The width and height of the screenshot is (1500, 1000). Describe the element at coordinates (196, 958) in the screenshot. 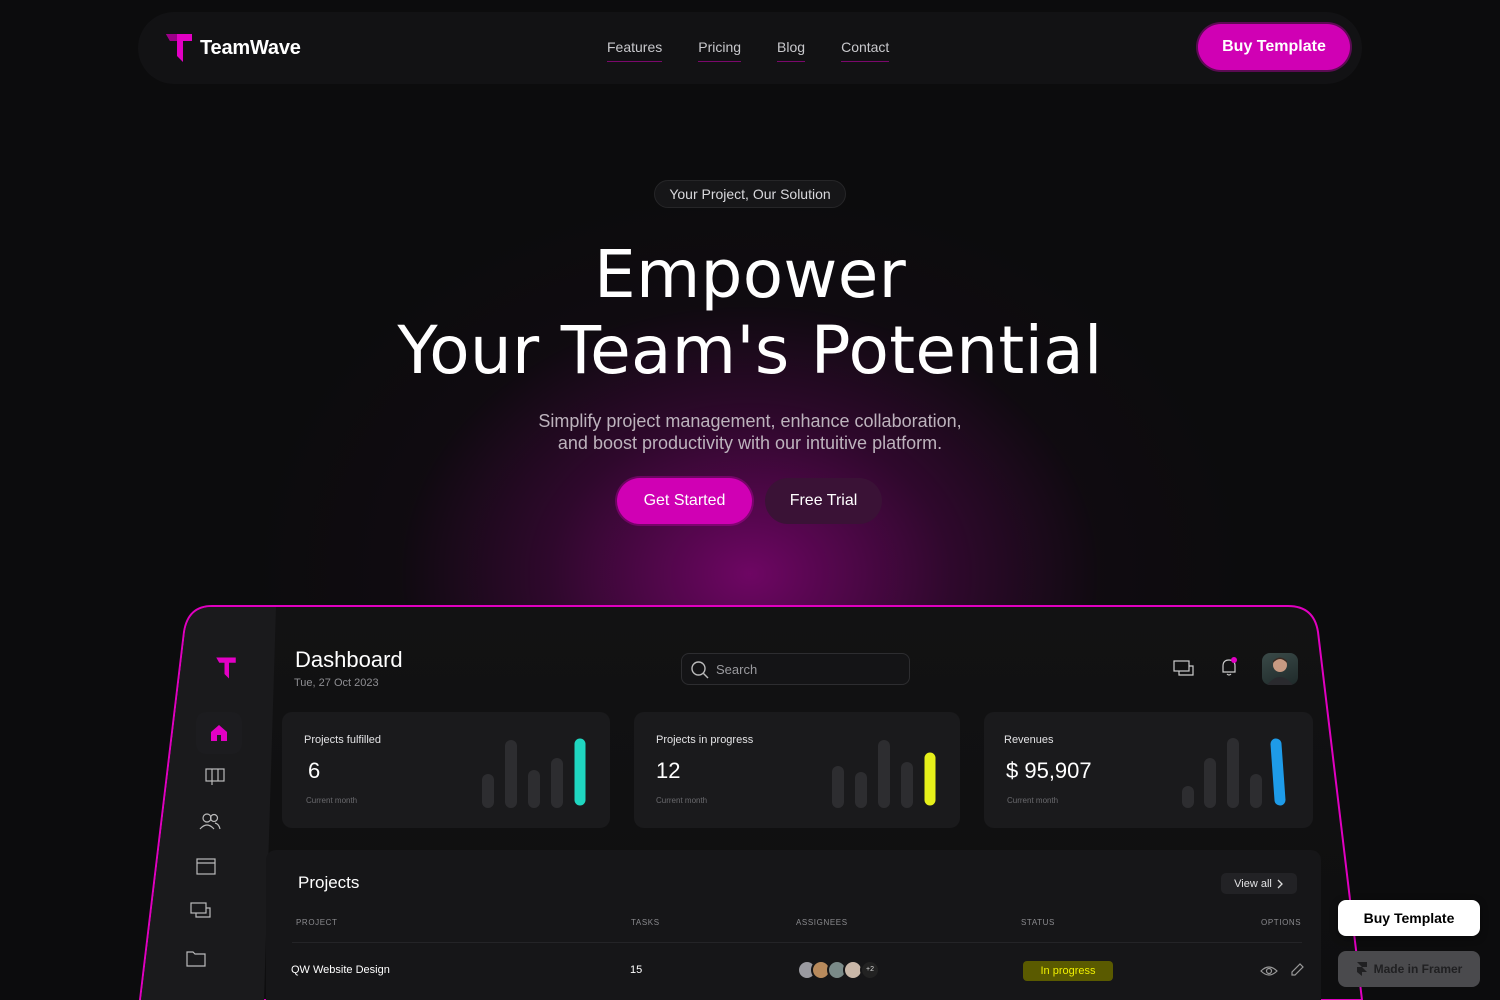

I see `folder-icon` at that location.